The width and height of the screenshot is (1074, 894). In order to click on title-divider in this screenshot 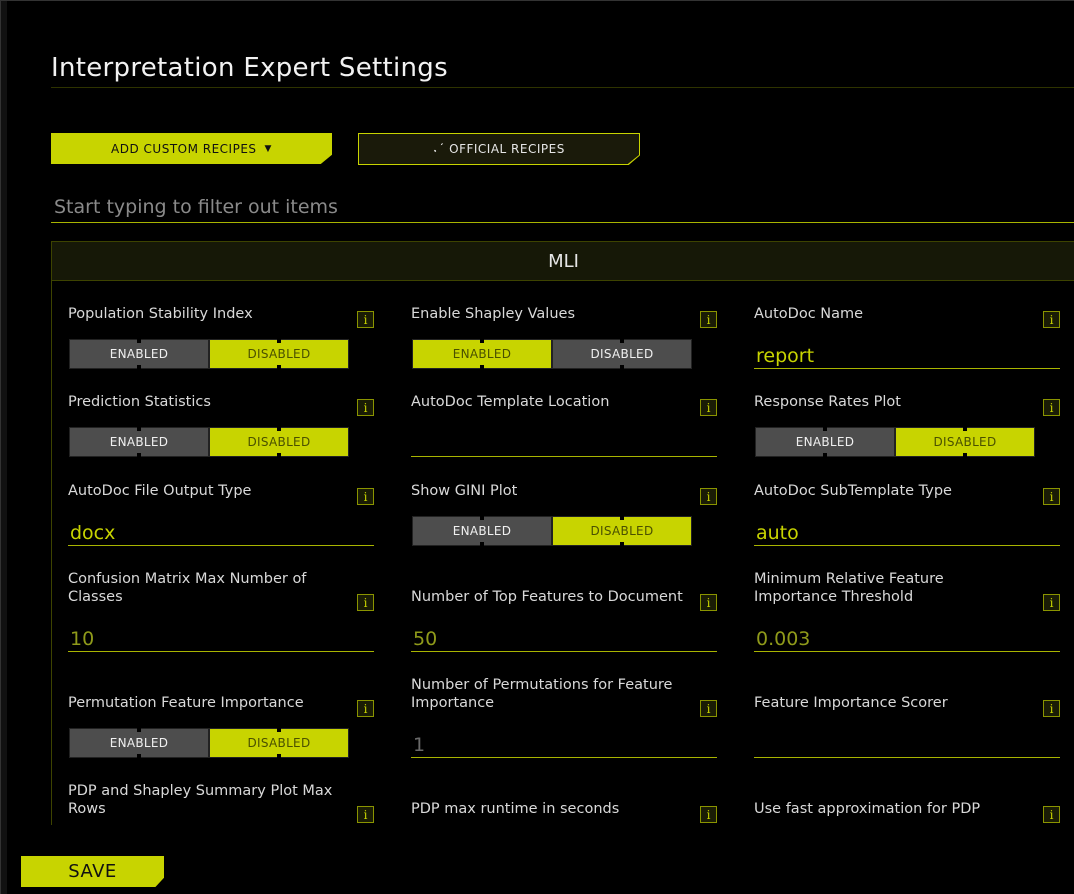, I will do `click(562, 87)`.